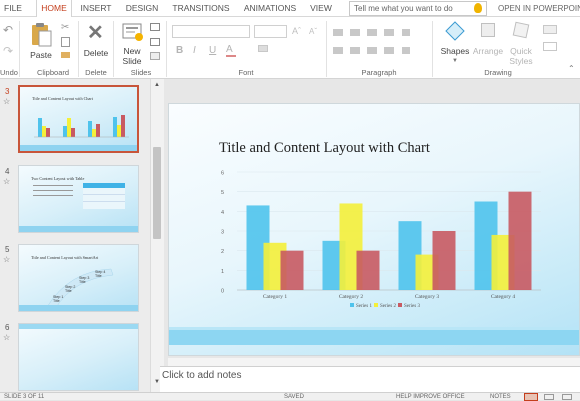 The height and width of the screenshot is (401, 580). I want to click on slide-number: 3, so click(7, 91).